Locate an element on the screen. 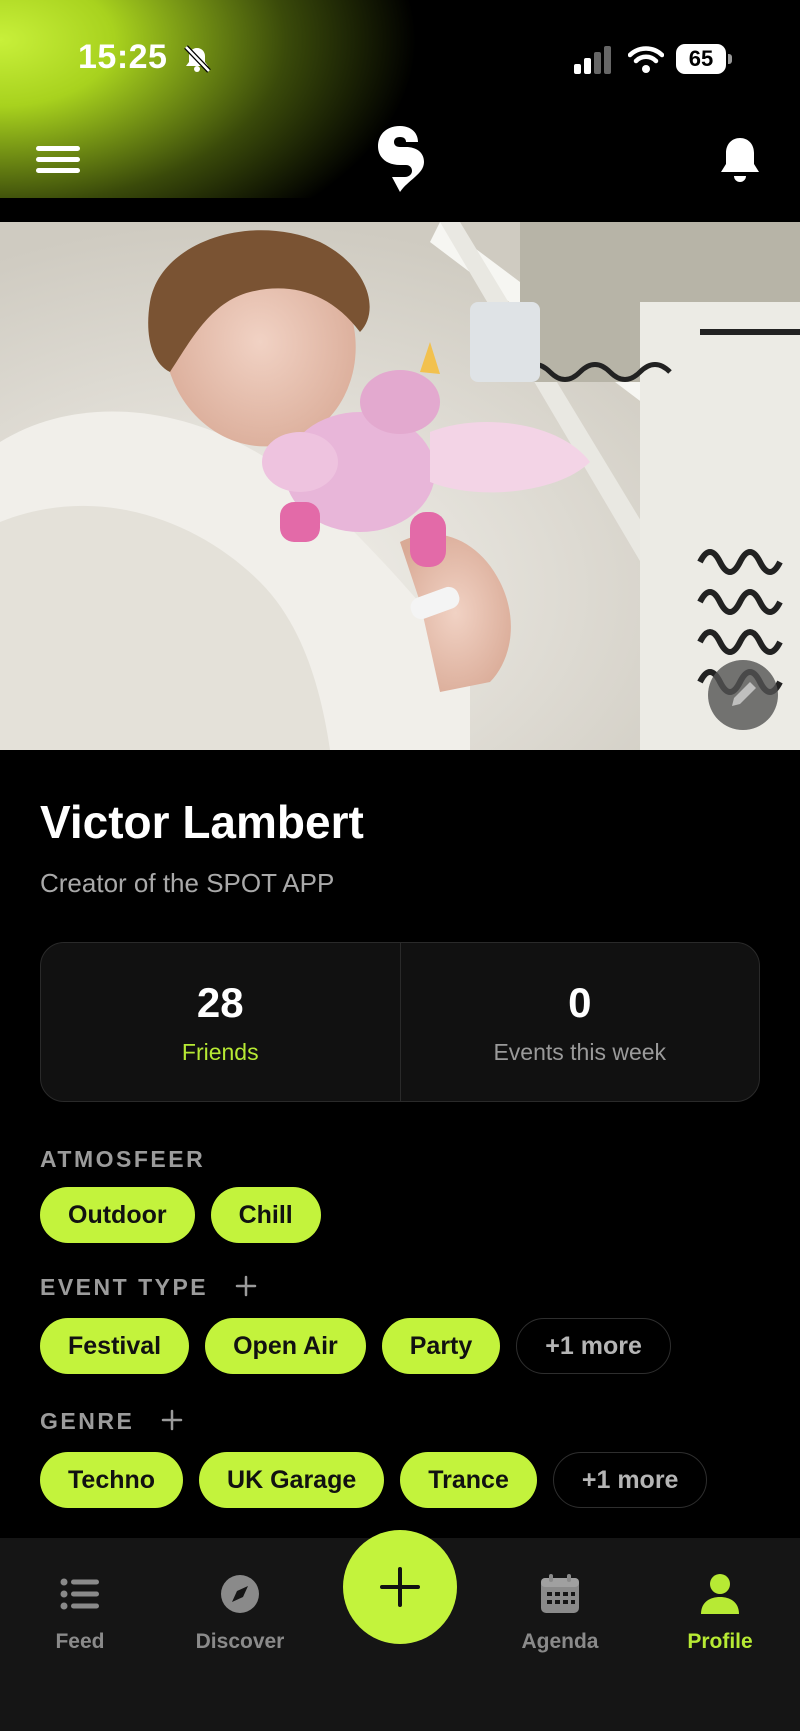 The width and height of the screenshot is (800, 1731). nav-discover: Discover is located at coordinates (240, 1613).